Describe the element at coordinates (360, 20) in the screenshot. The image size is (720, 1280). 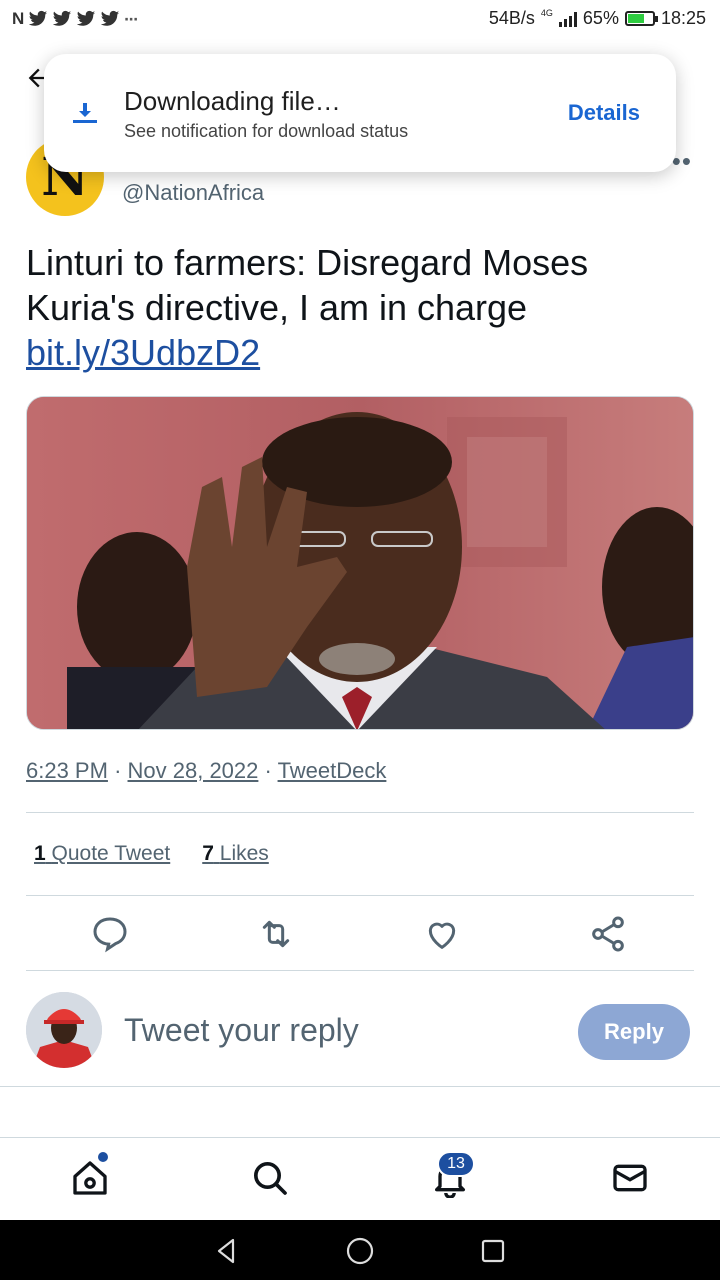
I see `status-bar: N ⋯ 54B/s 4G 65% 18:25` at that location.